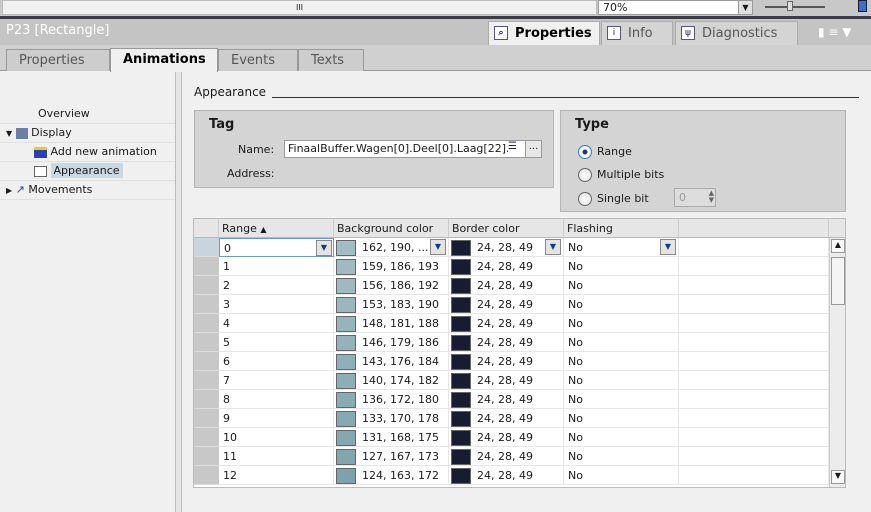  I want to click on column-header-border: Border color, so click(506, 228).